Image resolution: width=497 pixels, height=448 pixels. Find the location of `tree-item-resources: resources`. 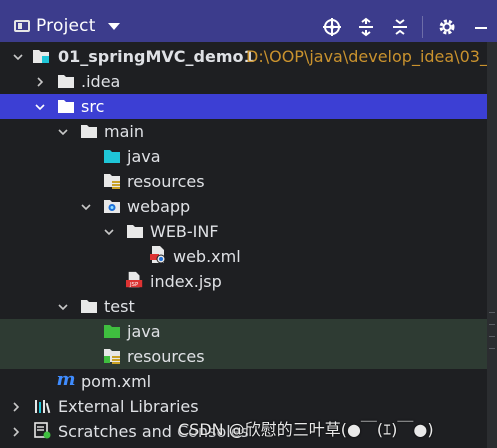

tree-item-resources: resources is located at coordinates (248, 181).